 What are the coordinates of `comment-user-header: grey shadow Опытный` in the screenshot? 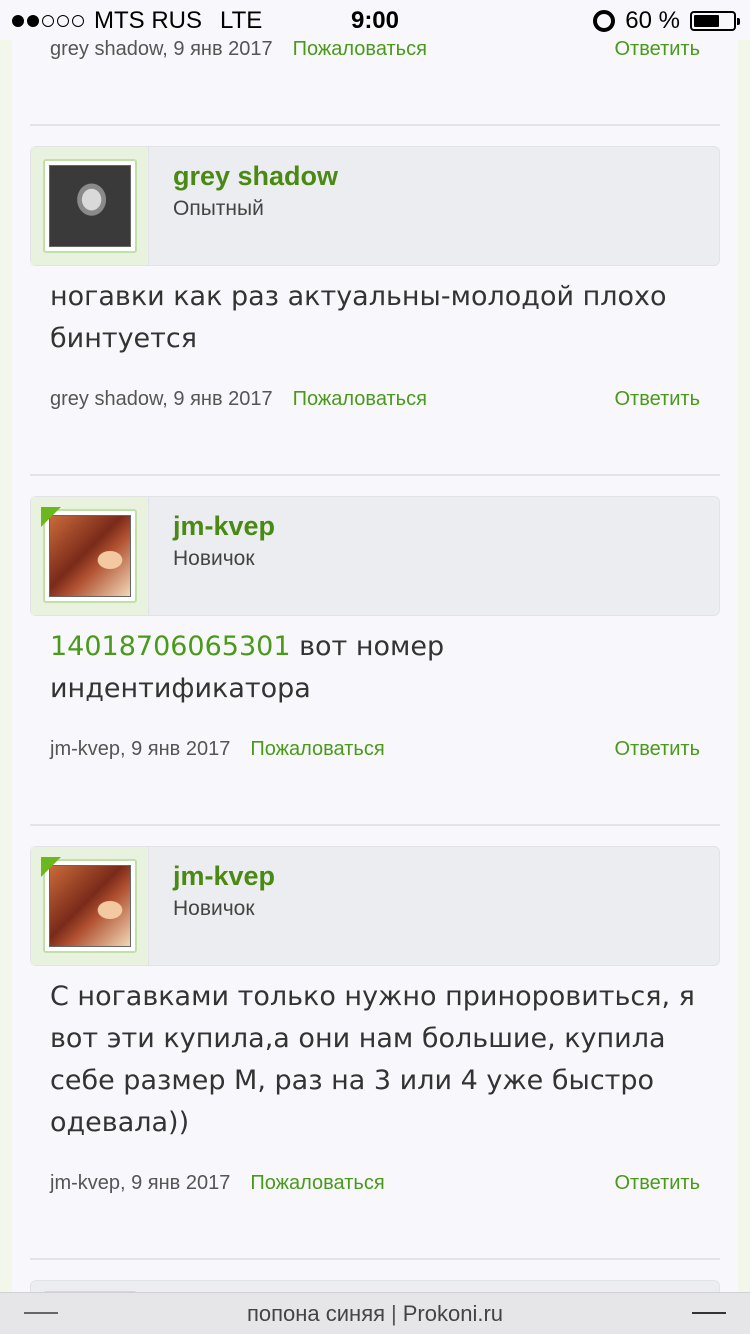 It's located at (375, 206).